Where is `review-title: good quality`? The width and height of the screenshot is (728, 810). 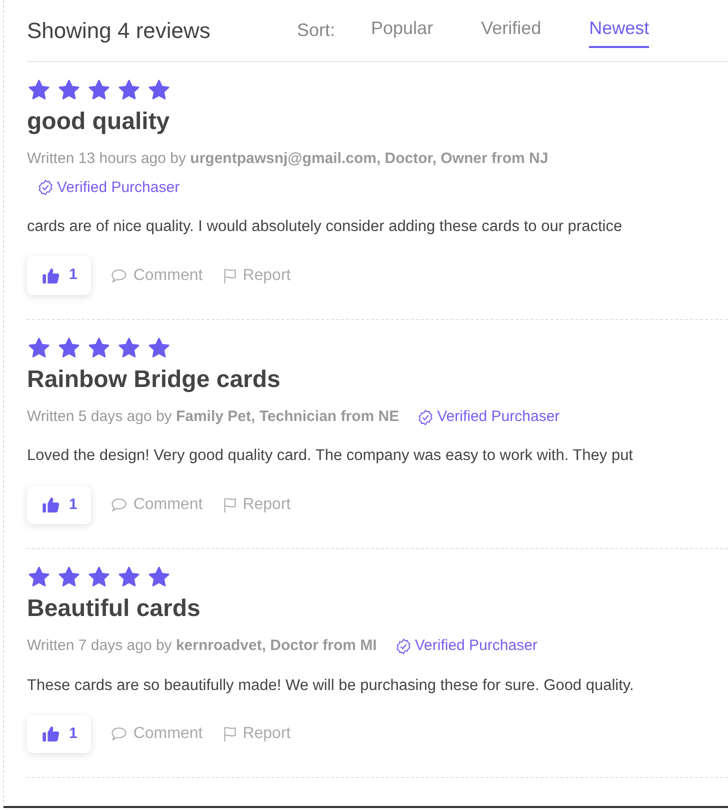
review-title: good quality is located at coordinates (99, 122).